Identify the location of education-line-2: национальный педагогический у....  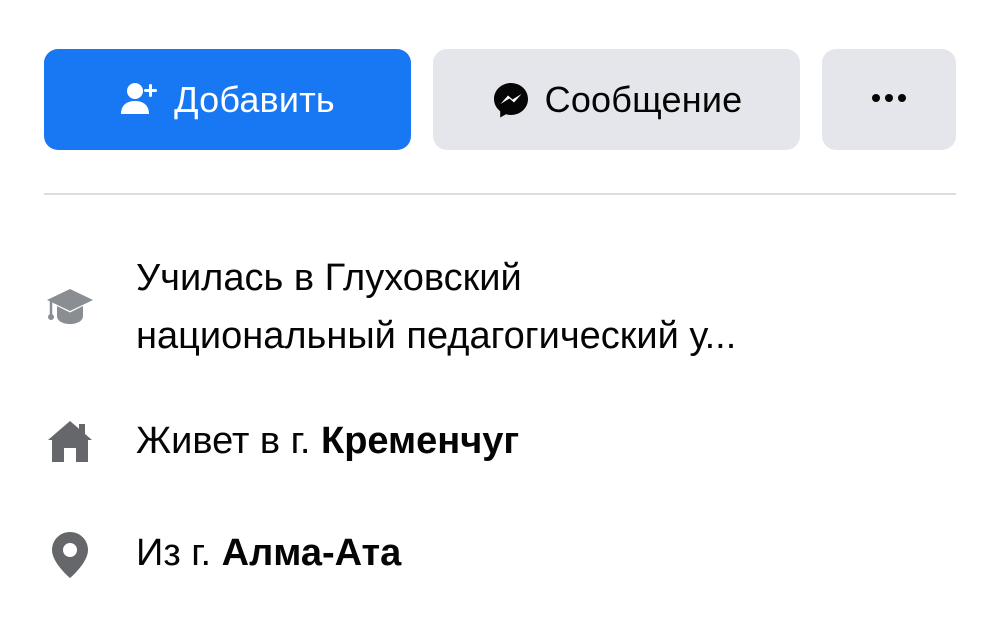
(436, 336).